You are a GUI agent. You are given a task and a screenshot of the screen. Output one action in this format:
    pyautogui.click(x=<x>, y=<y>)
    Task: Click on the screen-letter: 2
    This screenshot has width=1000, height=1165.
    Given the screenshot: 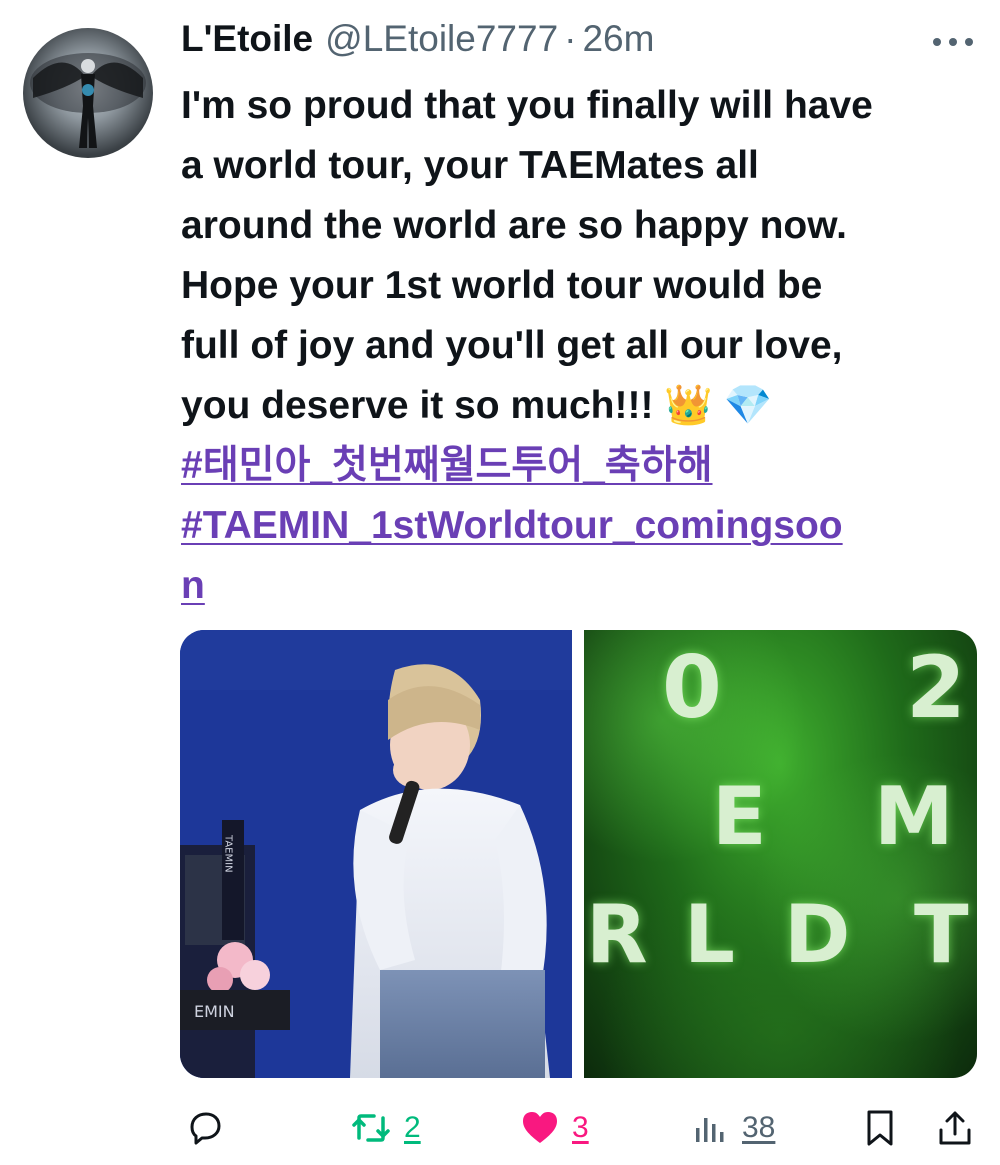 What is the action you would take?
    pyautogui.click(x=936, y=688)
    